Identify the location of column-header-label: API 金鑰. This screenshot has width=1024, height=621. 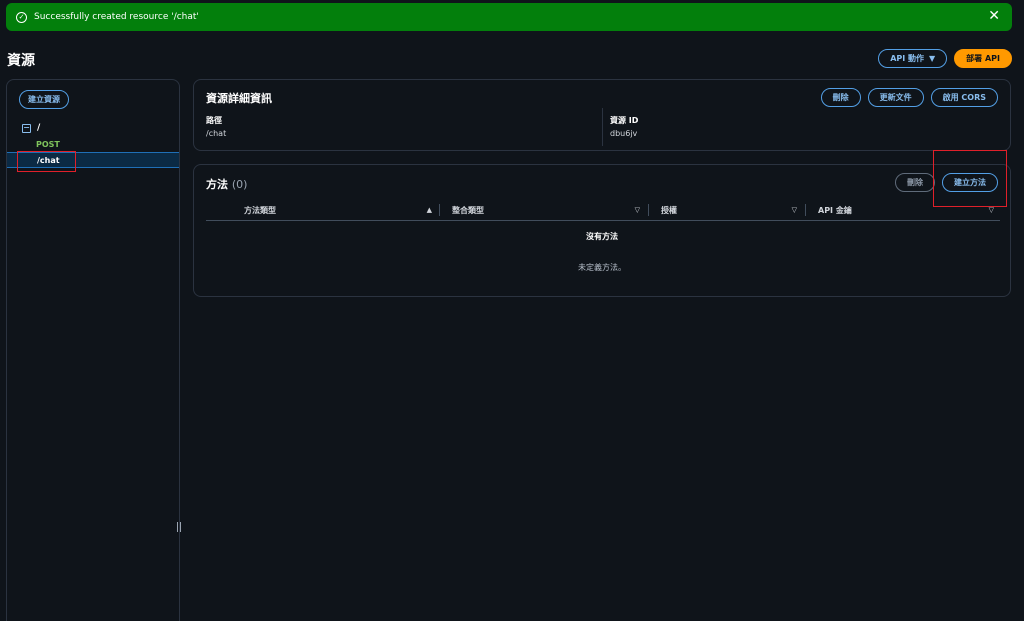
(835, 210).